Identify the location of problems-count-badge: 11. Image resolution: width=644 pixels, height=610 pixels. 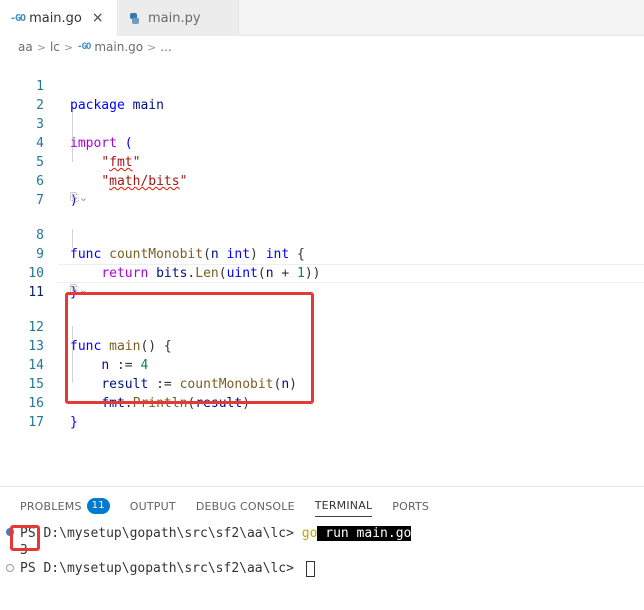
(98, 506).